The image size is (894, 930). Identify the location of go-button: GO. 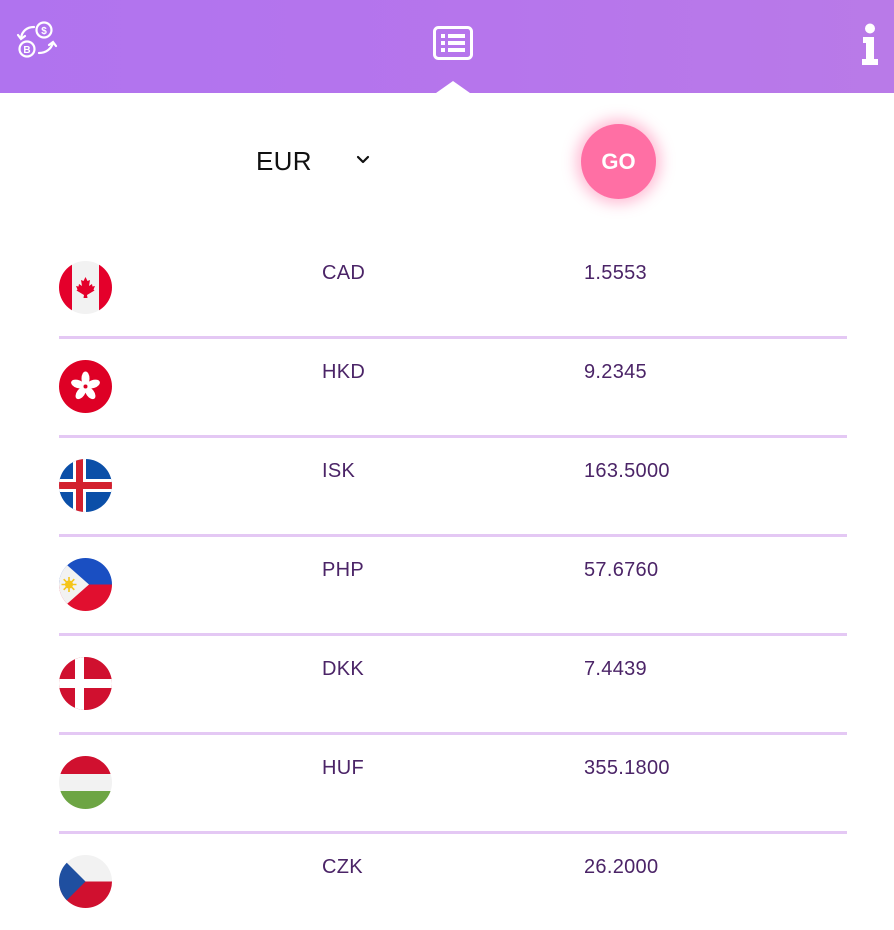
(618, 161).